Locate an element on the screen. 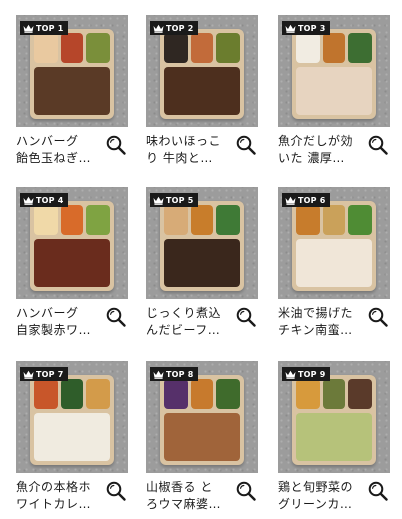  rank-badge: TOP 9 is located at coordinates (306, 374).